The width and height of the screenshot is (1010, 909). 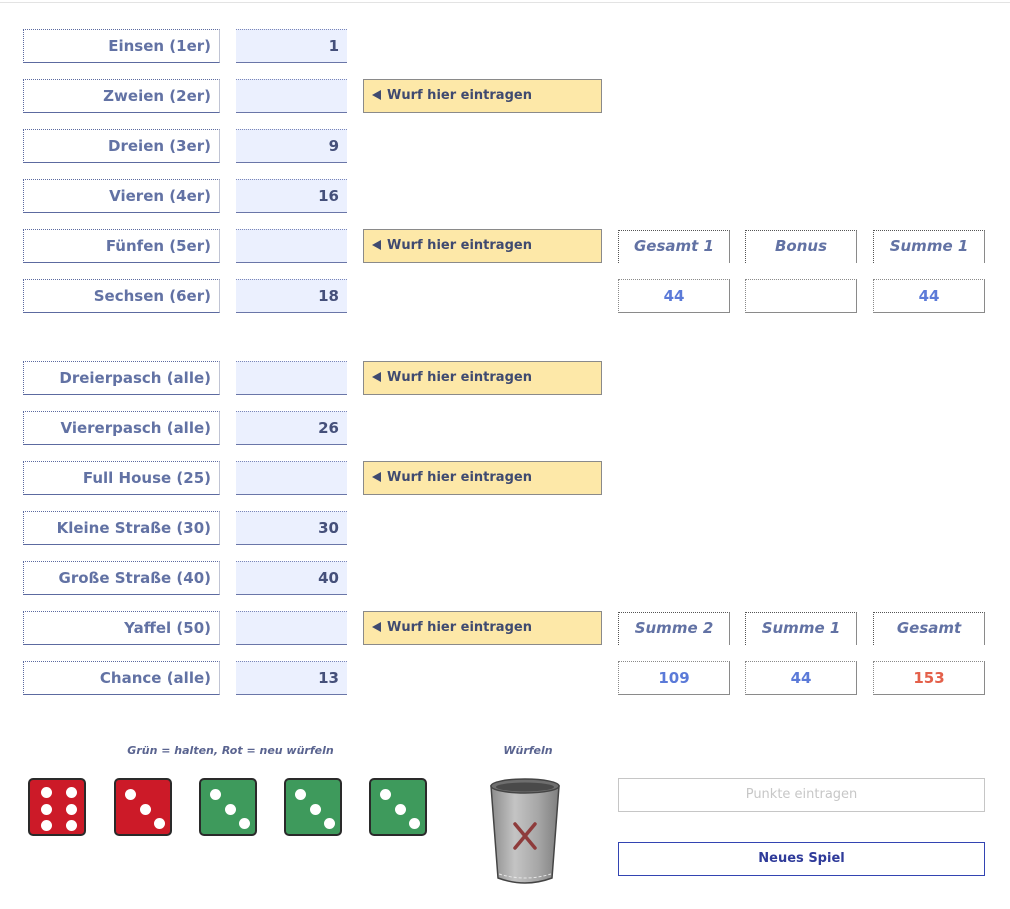 What do you see at coordinates (291, 528) in the screenshot?
I see `row-score: 30` at bounding box center [291, 528].